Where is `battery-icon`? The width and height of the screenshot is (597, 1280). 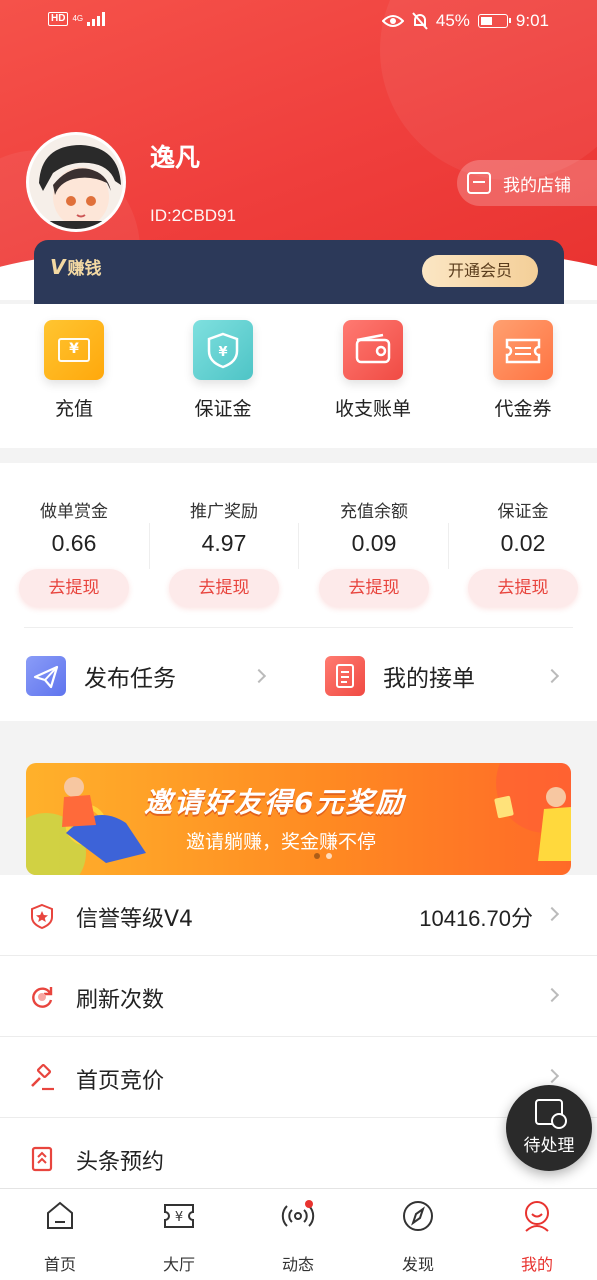 battery-icon is located at coordinates (494, 21).